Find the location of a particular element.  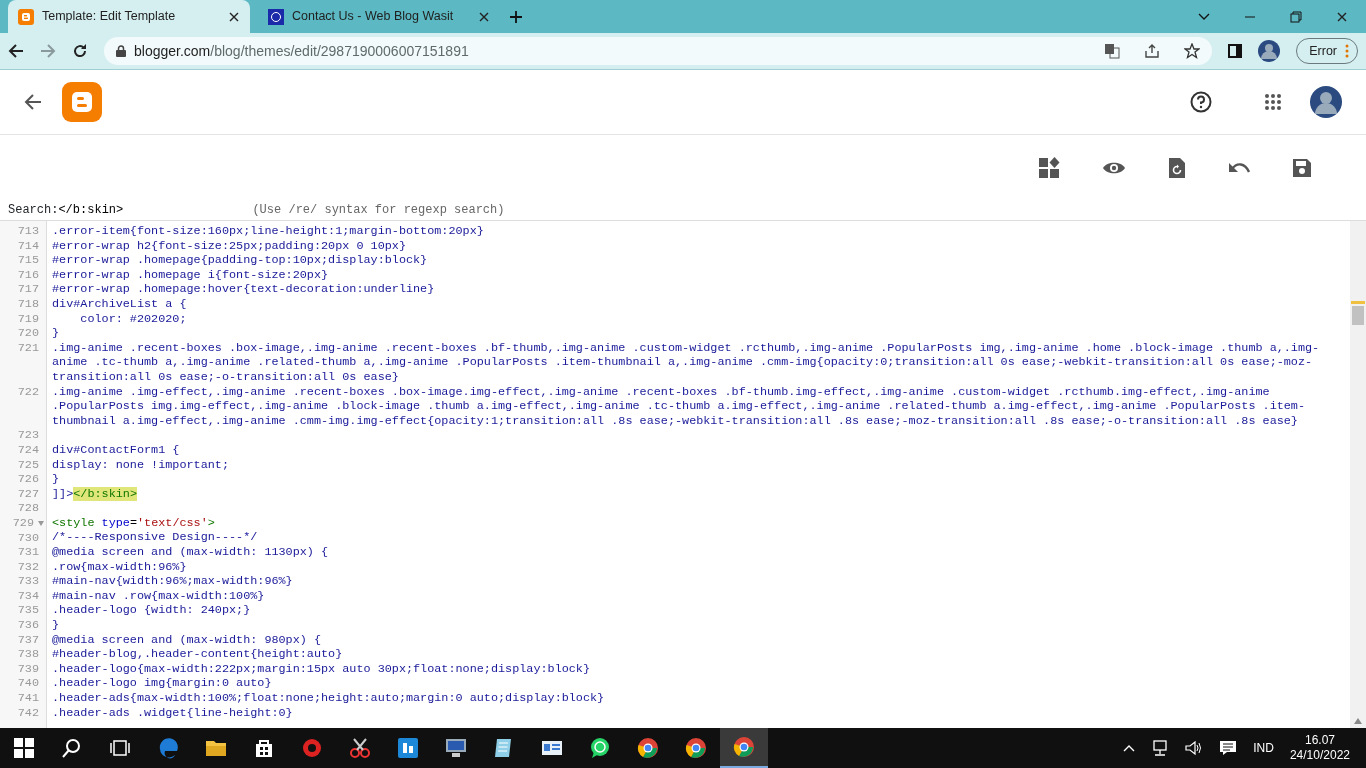

new-tab-icon is located at coordinates (516, 17).